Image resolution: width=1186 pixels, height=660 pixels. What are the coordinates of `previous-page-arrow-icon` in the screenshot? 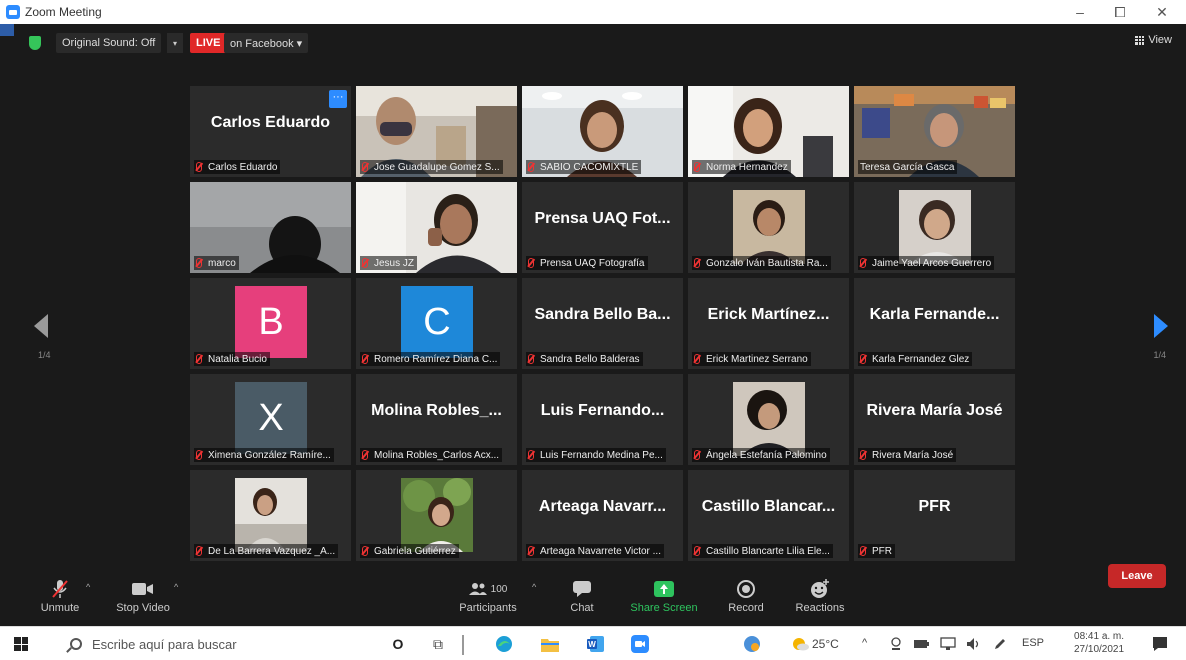 It's located at (41, 326).